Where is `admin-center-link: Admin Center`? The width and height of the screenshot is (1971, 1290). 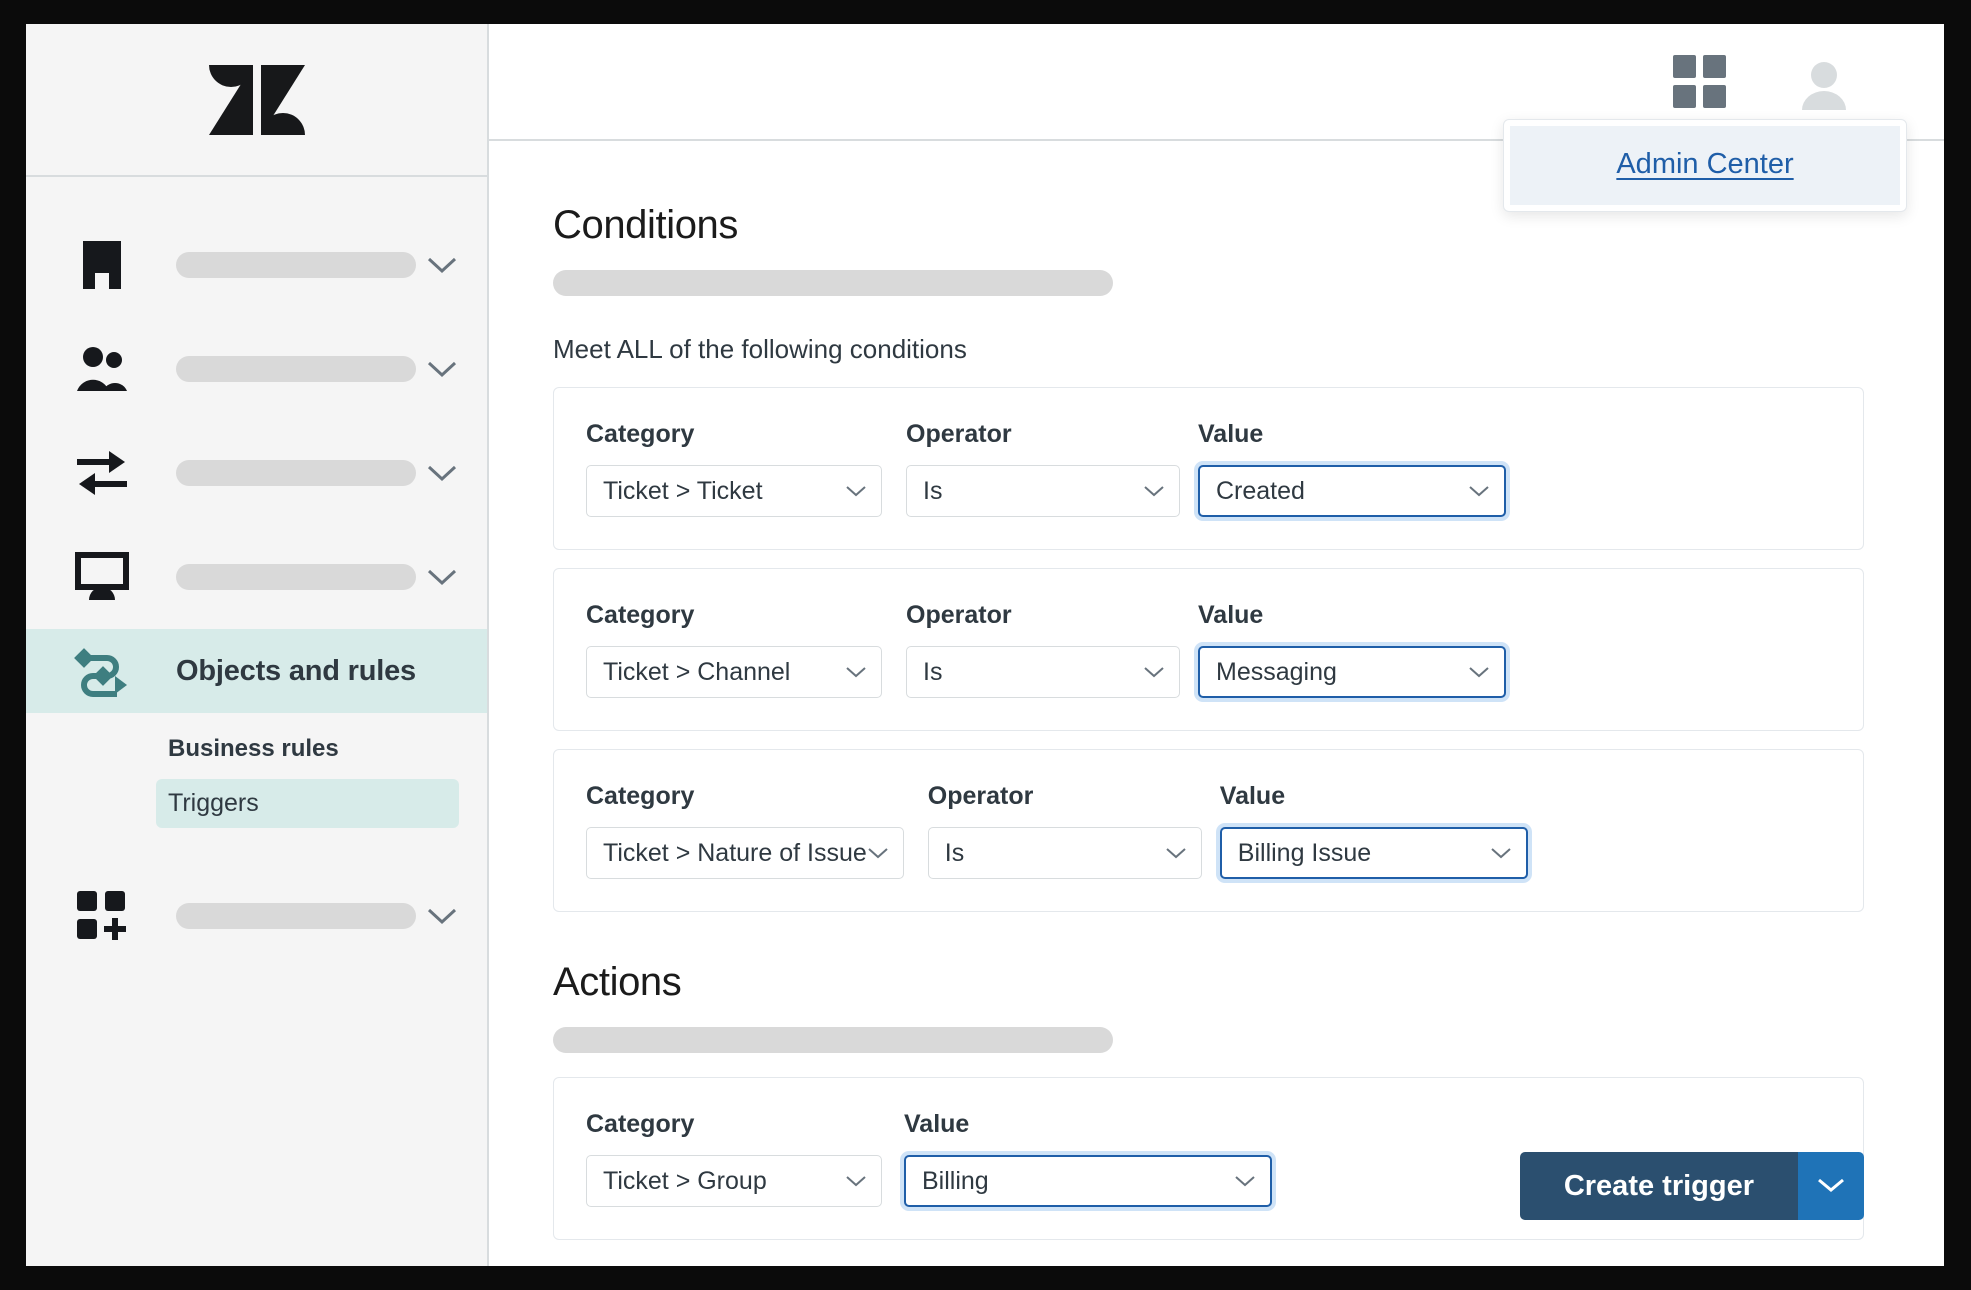 admin-center-link: Admin Center is located at coordinates (1704, 164).